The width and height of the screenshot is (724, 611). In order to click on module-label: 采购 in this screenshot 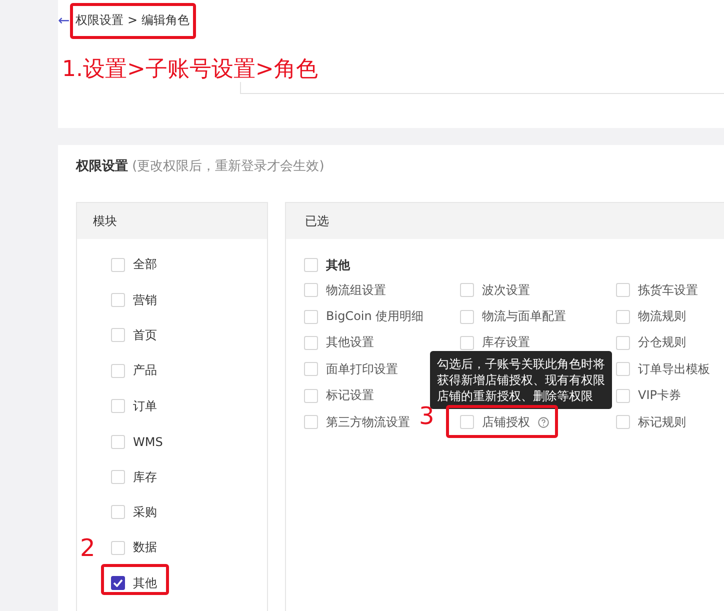, I will do `click(145, 512)`.